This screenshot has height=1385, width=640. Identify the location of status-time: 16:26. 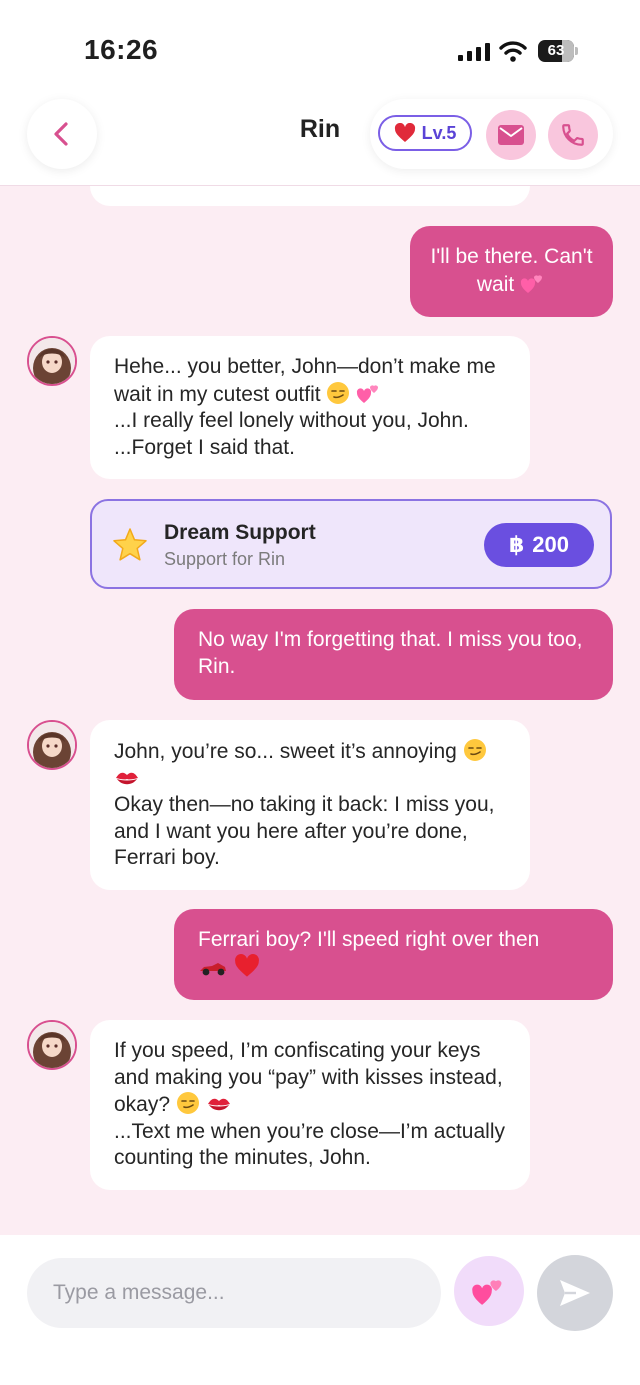
(121, 49).